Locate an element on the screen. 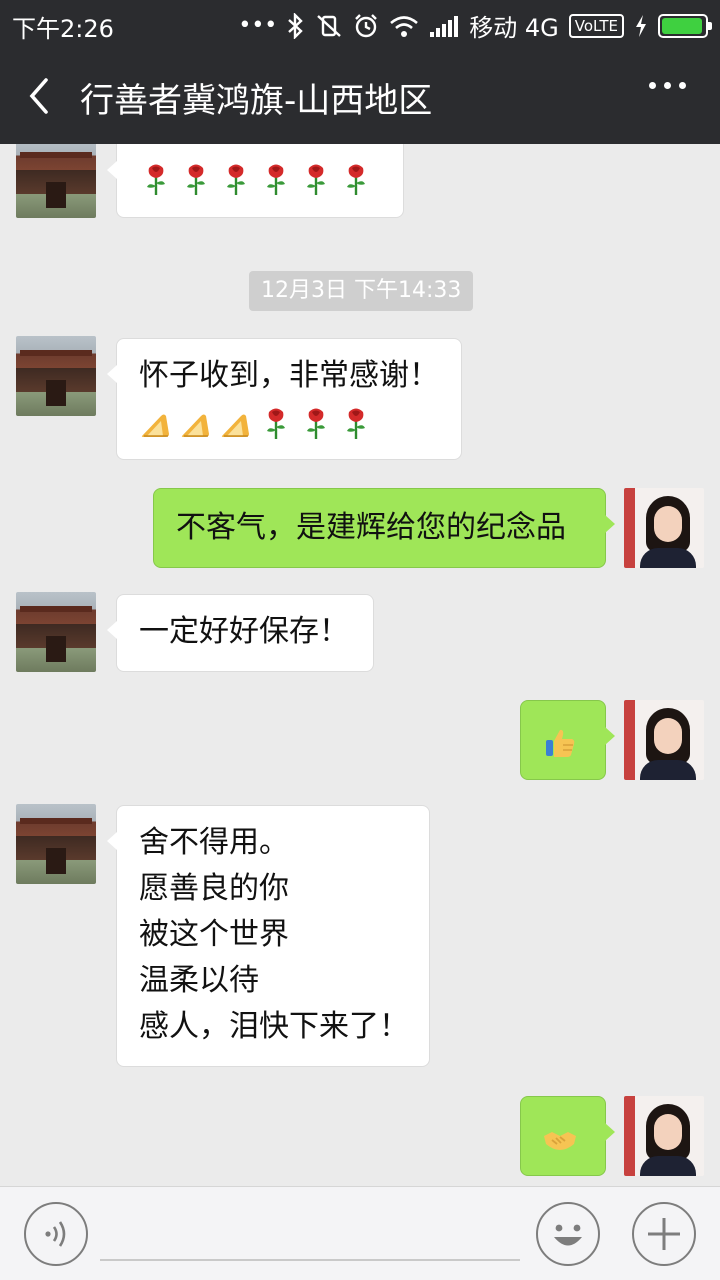 This screenshot has width=720, height=1280. chevron-left-icon is located at coordinates (40, 96).